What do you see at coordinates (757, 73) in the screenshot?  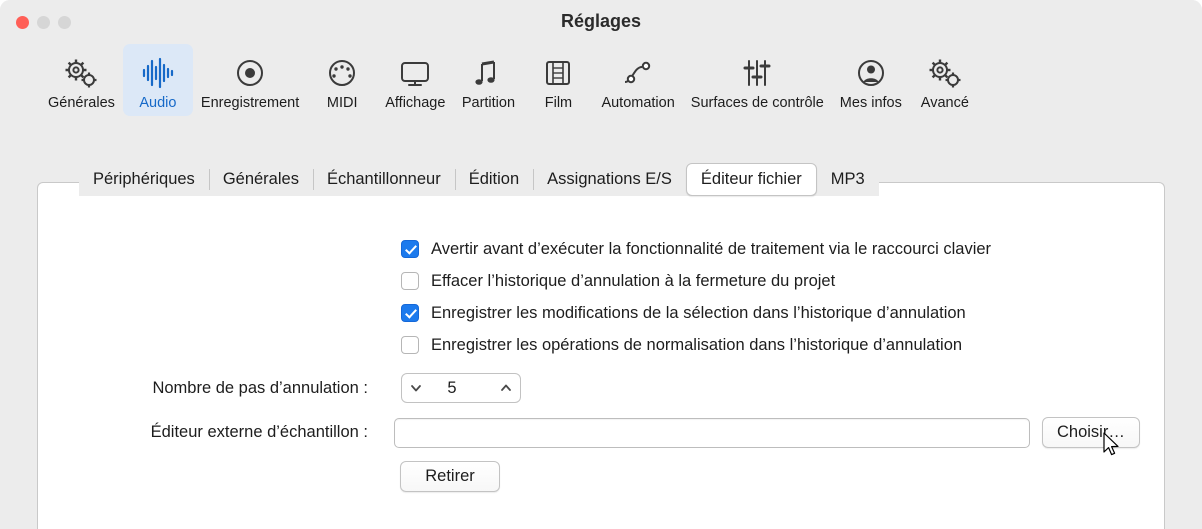 I see `sliders-icon` at bounding box center [757, 73].